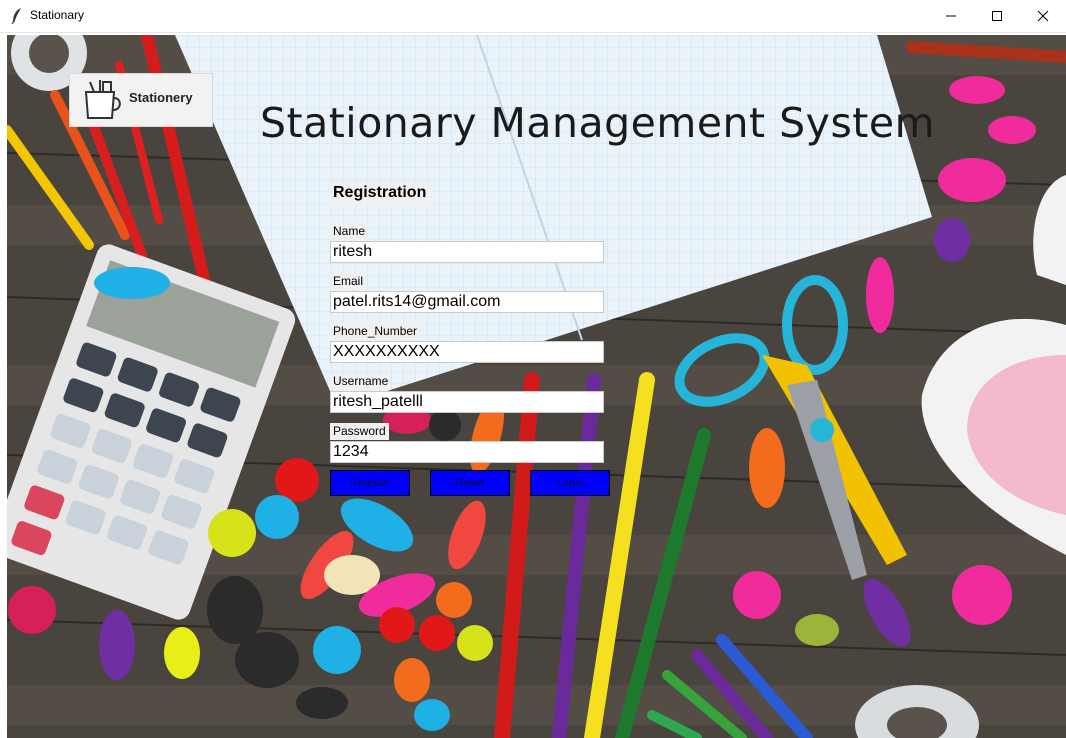 The image size is (1066, 738). I want to click on register-button: Register, so click(370, 483).